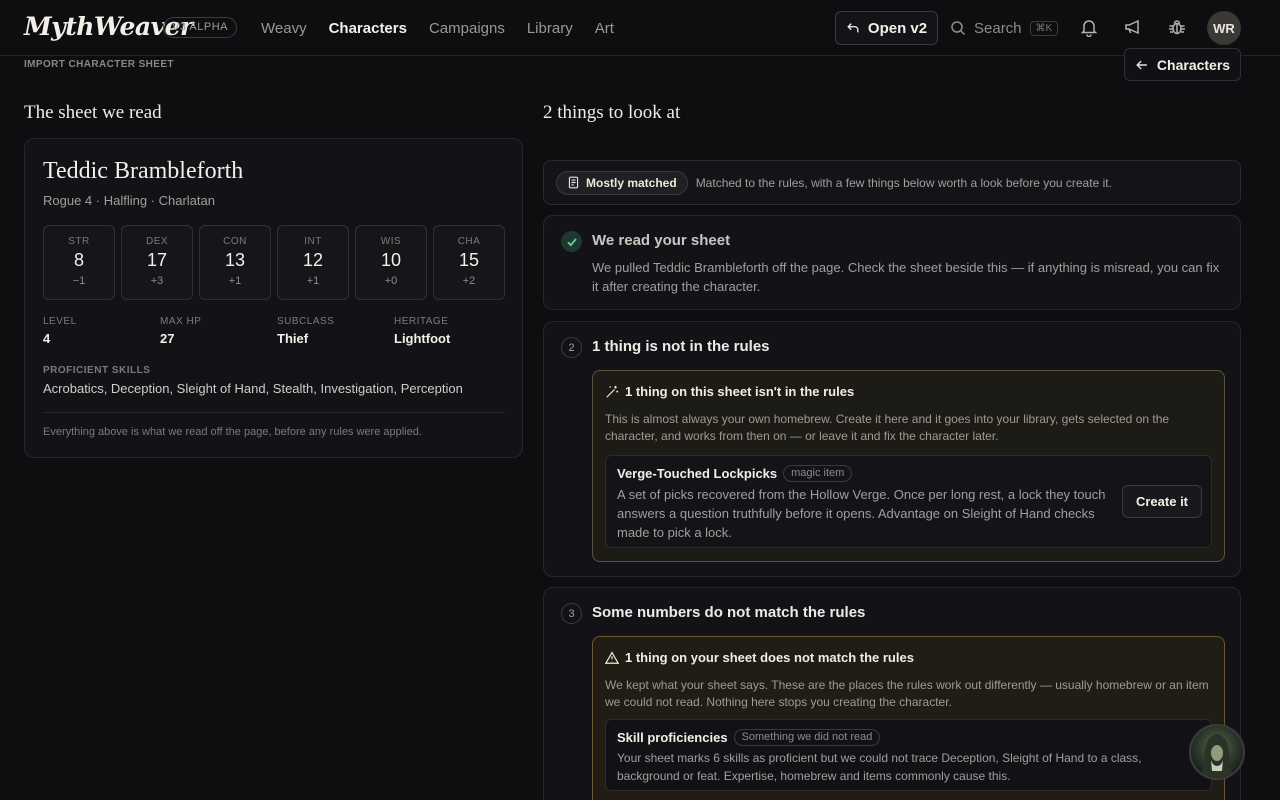 Image resolution: width=1280 pixels, height=800 pixels. I want to click on ability-mod: +2, so click(469, 281).